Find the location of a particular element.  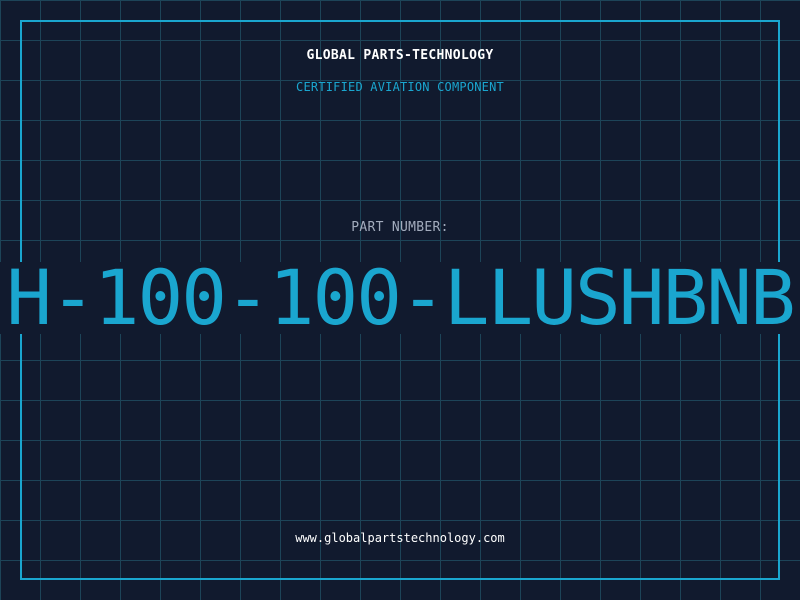

part-number-band: H-100-100-LLUSHBNB is located at coordinates (400, 298).